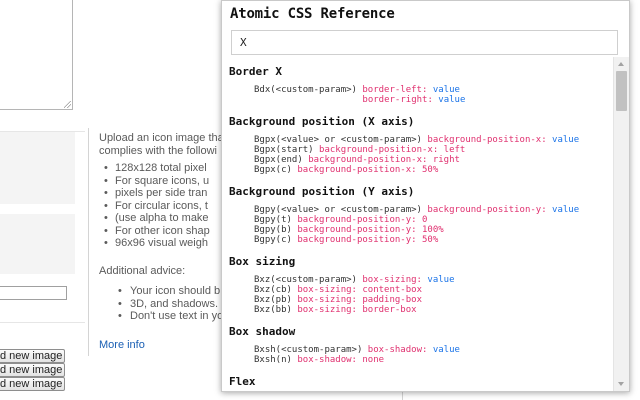 This screenshot has height=400, width=640. What do you see at coordinates (255, 71) in the screenshot?
I see `section-title: Border X` at bounding box center [255, 71].